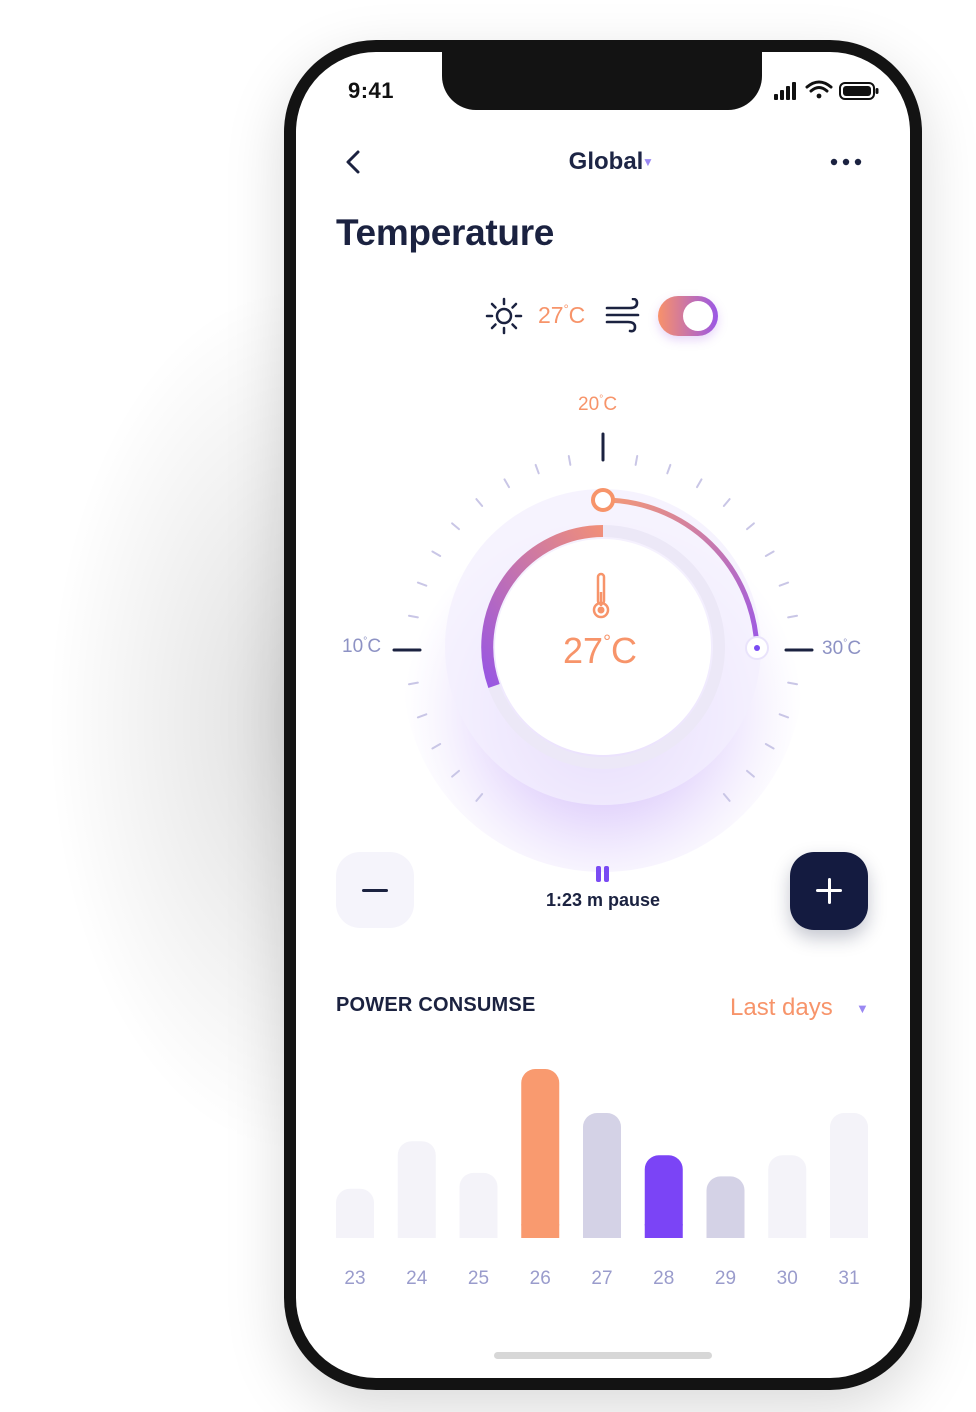  I want to click on pause-icon, so click(603, 875).